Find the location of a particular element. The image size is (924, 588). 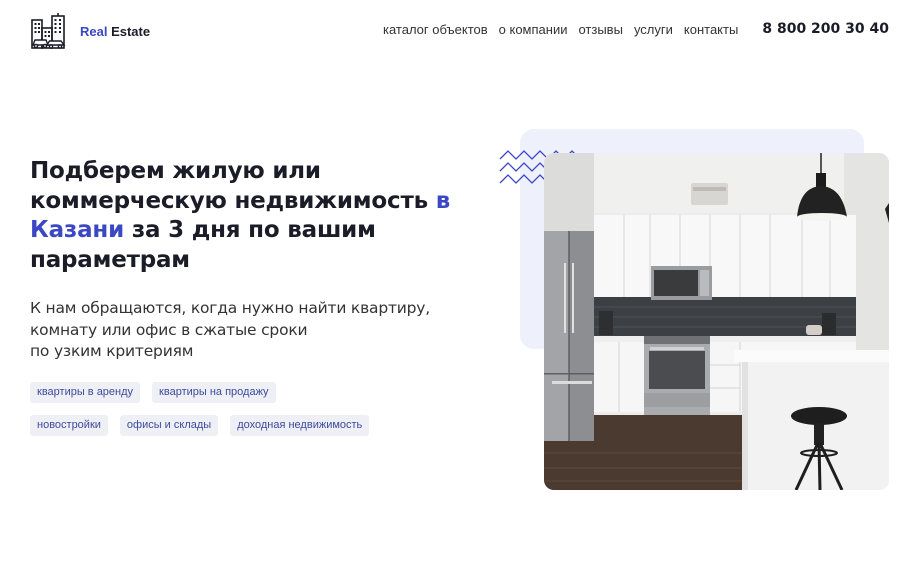

tag-offices-warehouses: офисы и склады is located at coordinates (169, 425).